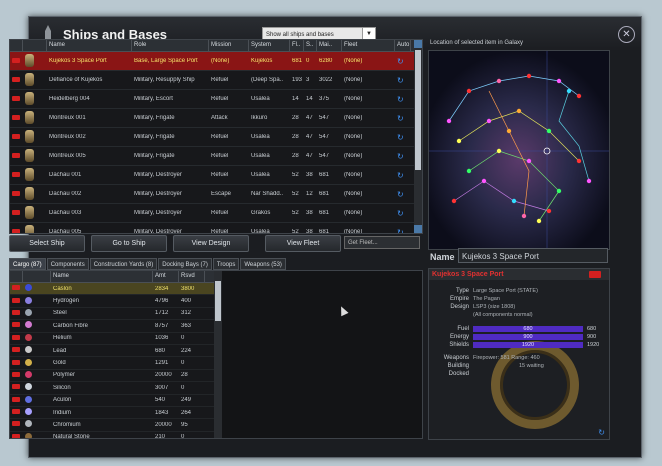 This screenshot has height=466, width=662. Describe the element at coordinates (269, 45) in the screenshot. I see `column-header-system: System` at that location.